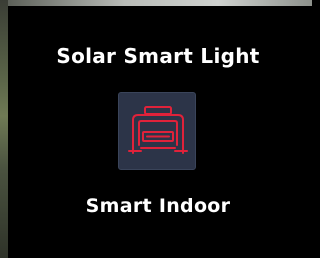 The width and height of the screenshot is (320, 258). Describe the element at coordinates (4, 129) in the screenshot. I see `background-photo-edge` at that location.